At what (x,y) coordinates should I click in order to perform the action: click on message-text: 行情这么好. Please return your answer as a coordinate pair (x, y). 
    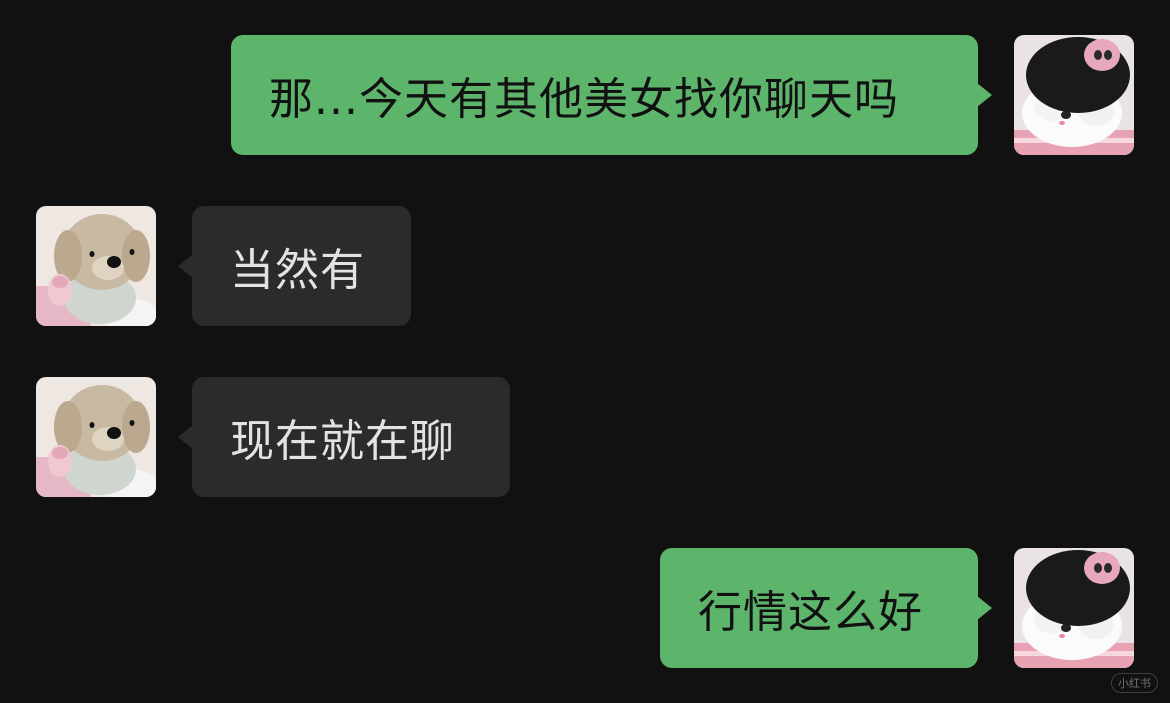
    Looking at the image, I should click on (810, 612).